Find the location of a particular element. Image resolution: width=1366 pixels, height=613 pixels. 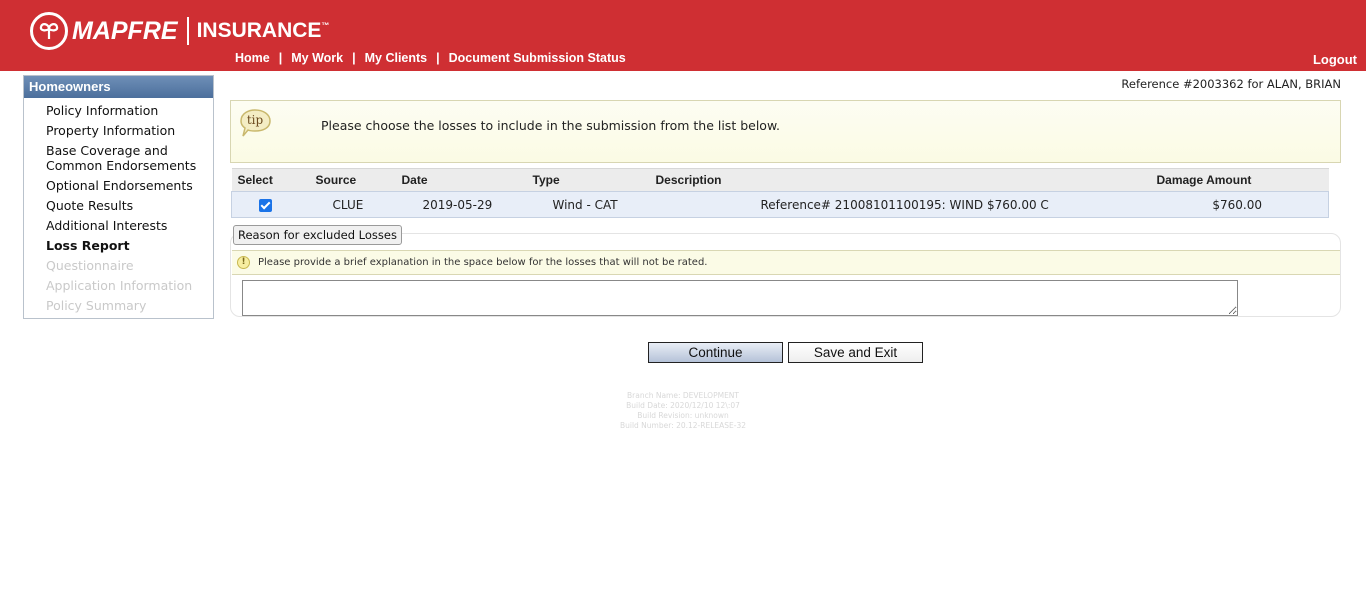

brand-name: MAPFRE is located at coordinates (125, 30).